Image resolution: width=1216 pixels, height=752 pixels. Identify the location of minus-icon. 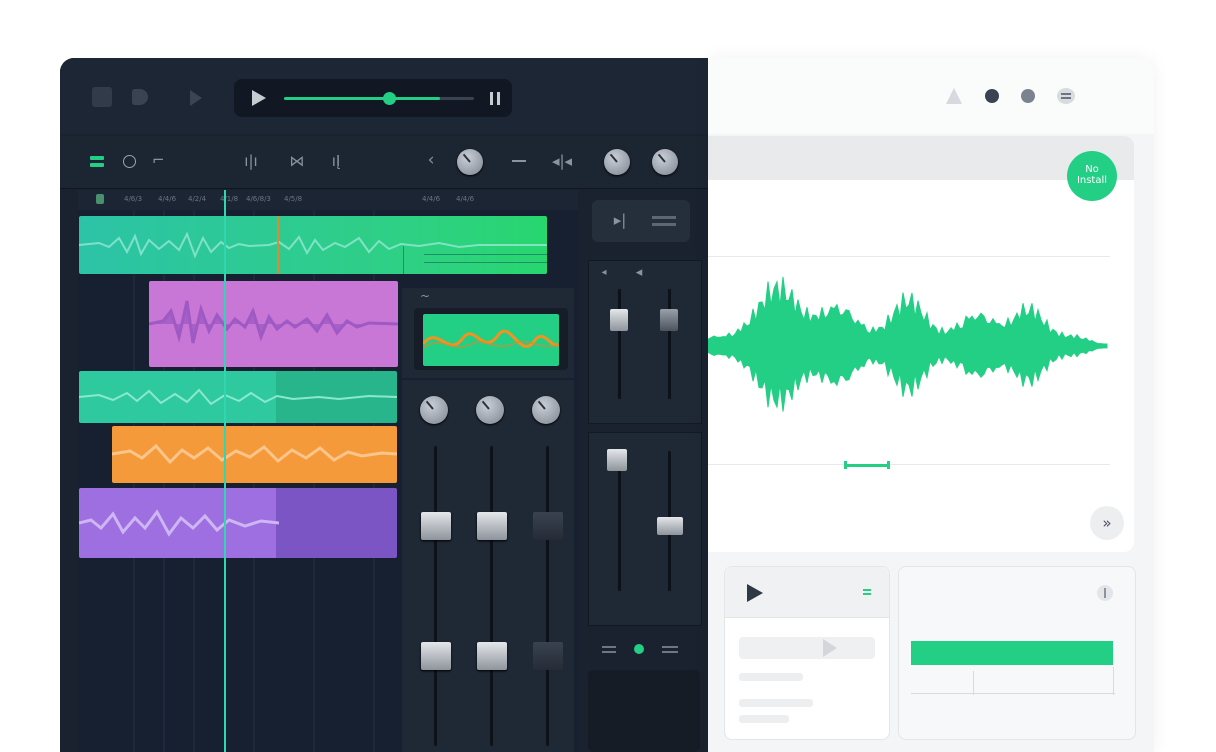
(519, 161).